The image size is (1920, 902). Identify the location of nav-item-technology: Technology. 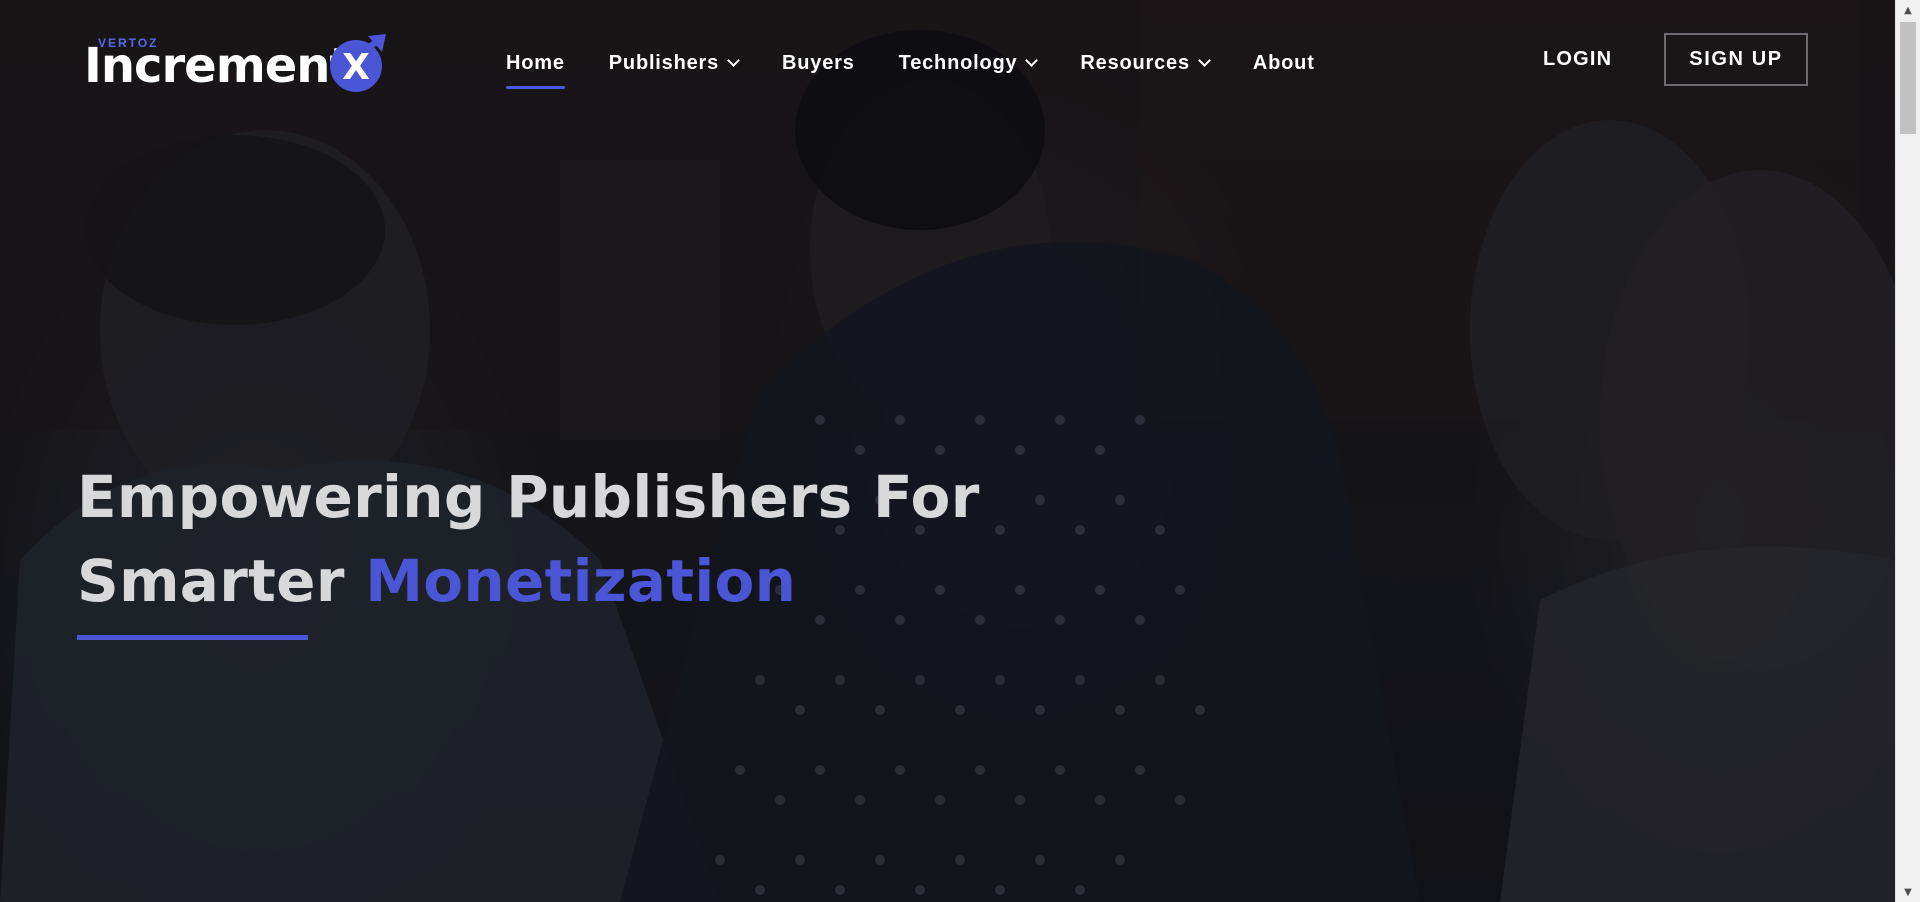
(968, 63).